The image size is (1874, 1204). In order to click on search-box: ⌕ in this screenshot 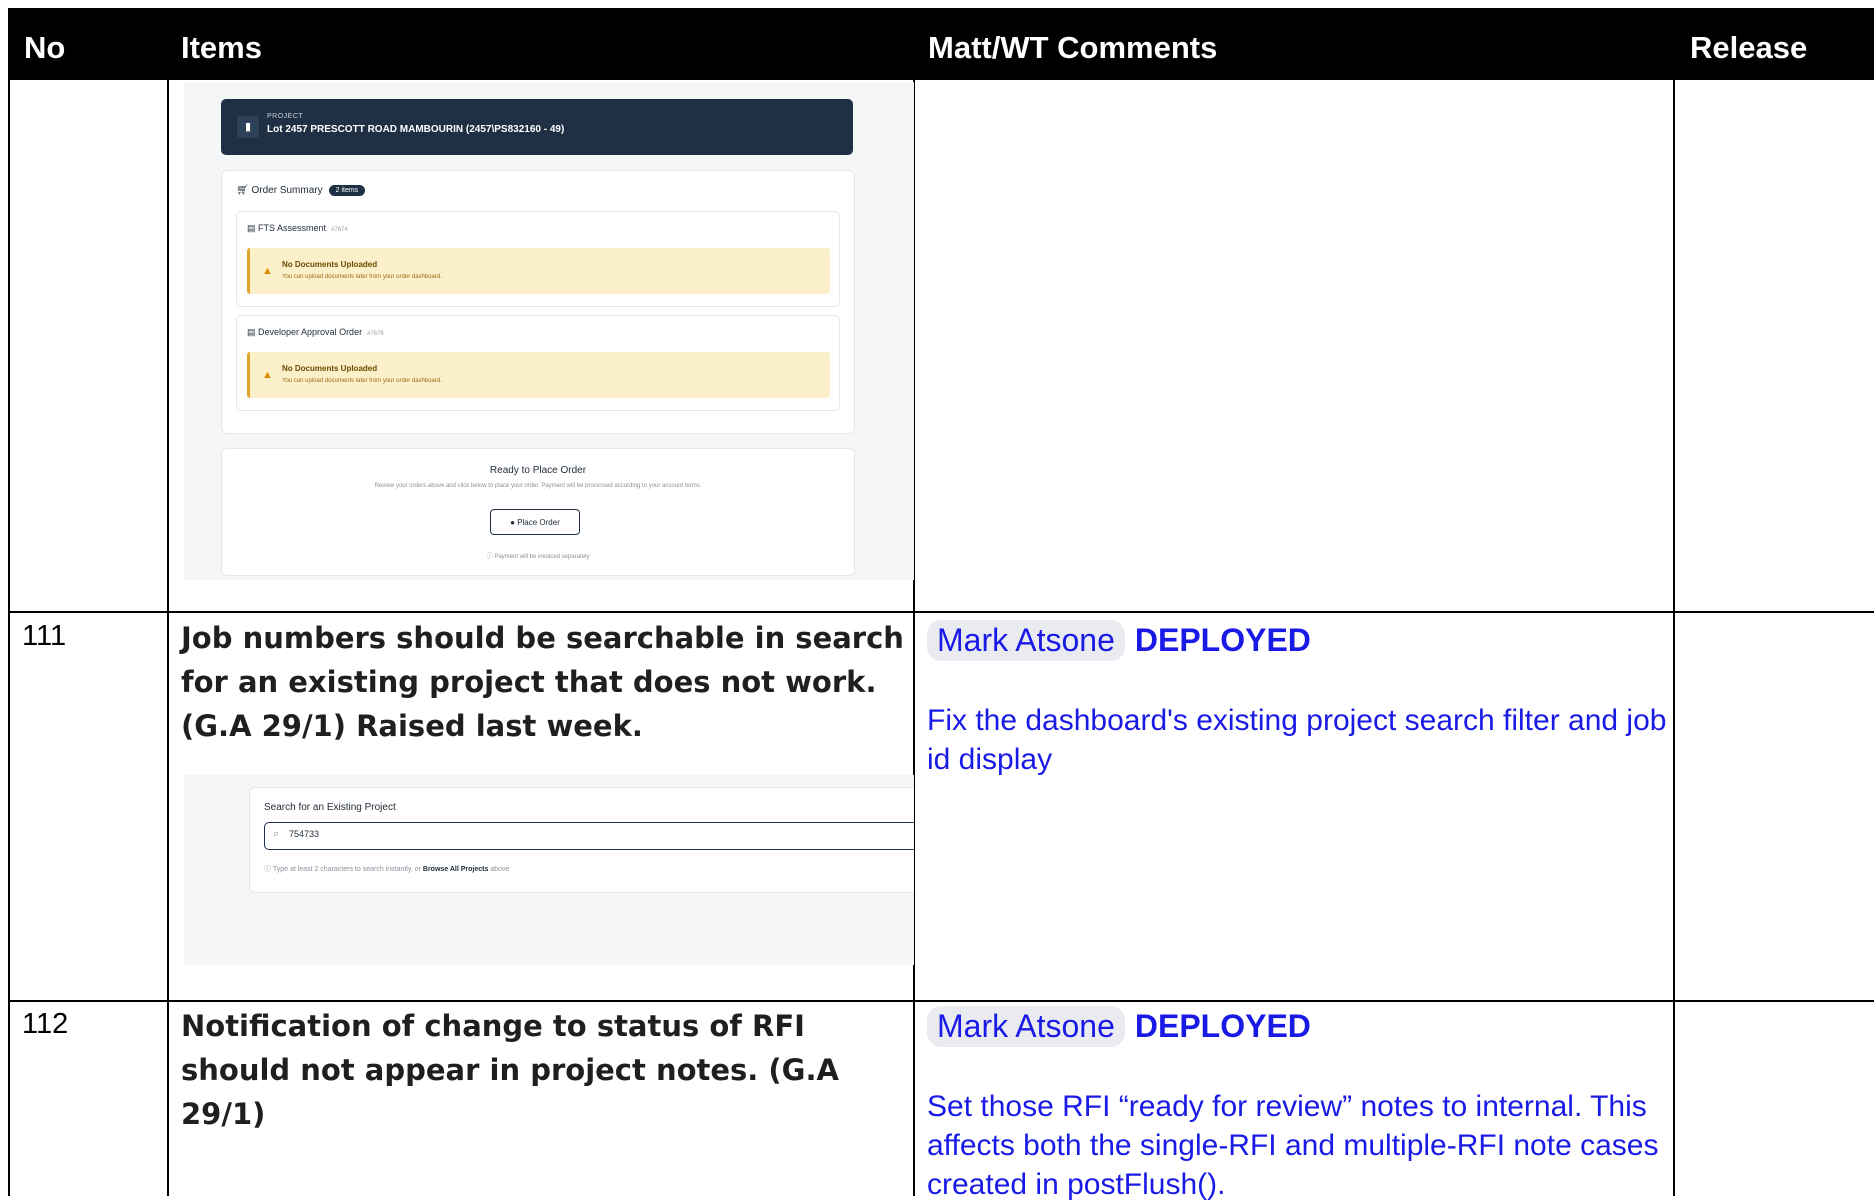, I will do `click(589, 836)`.